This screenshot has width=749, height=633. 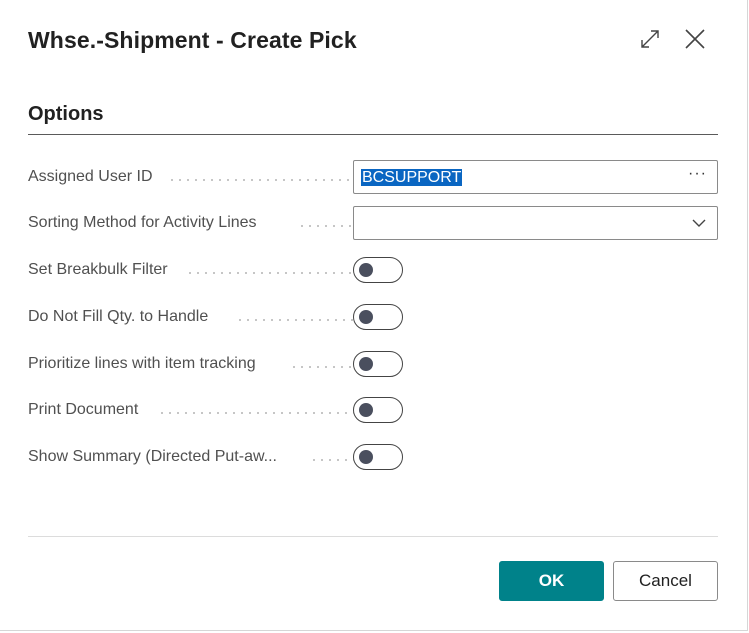 I want to click on cancel-button: Cancel, so click(x=665, y=581).